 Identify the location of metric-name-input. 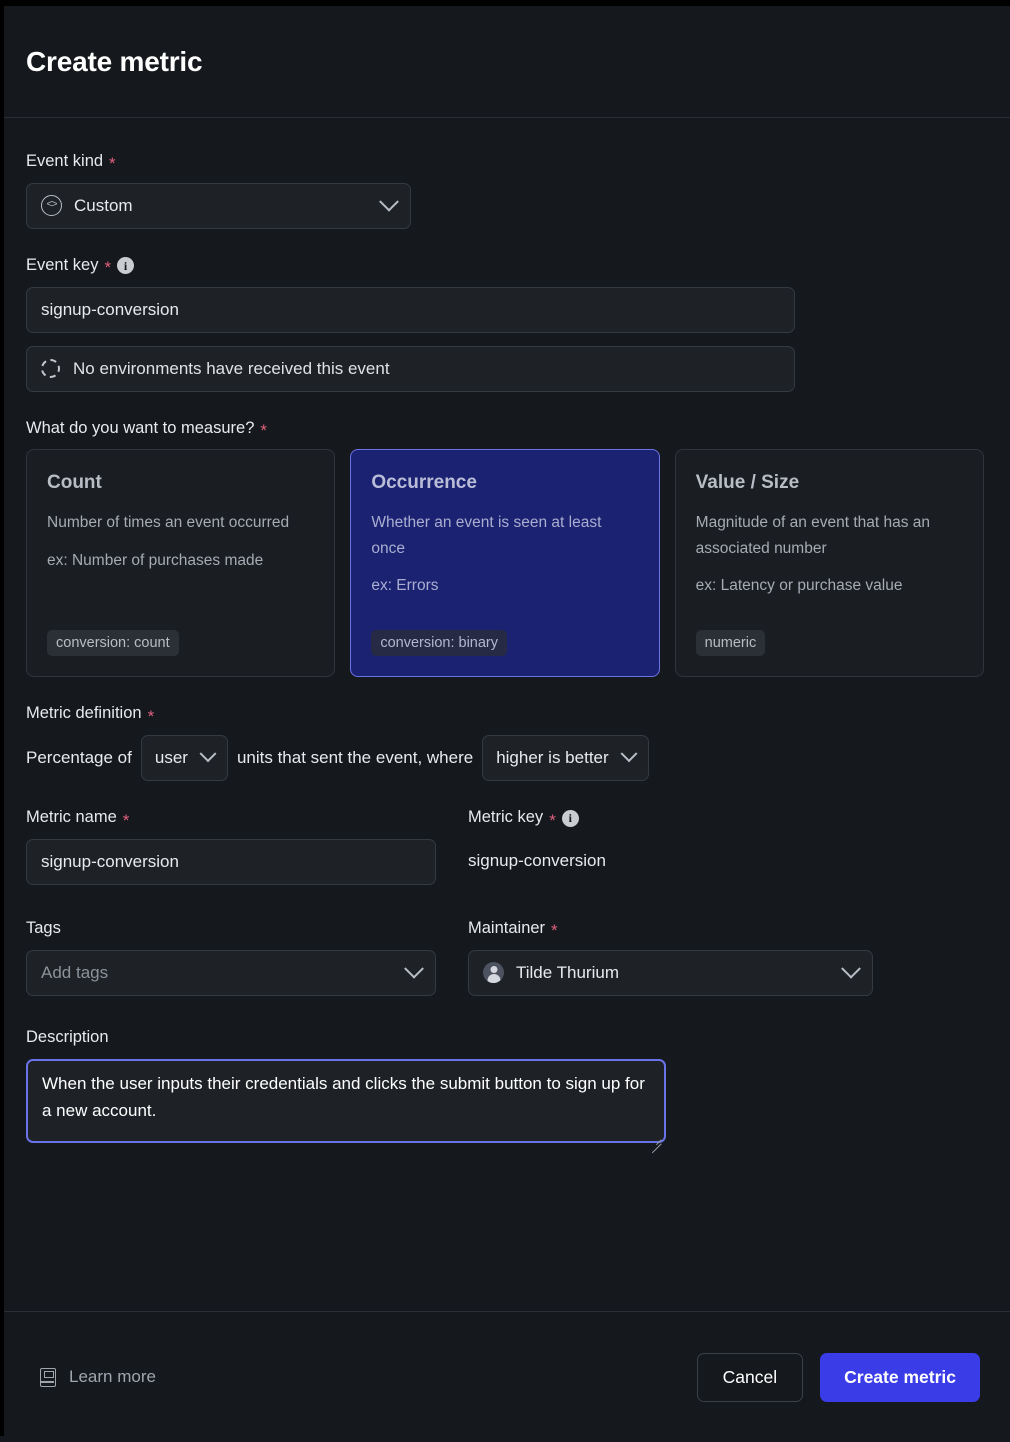
(231, 861).